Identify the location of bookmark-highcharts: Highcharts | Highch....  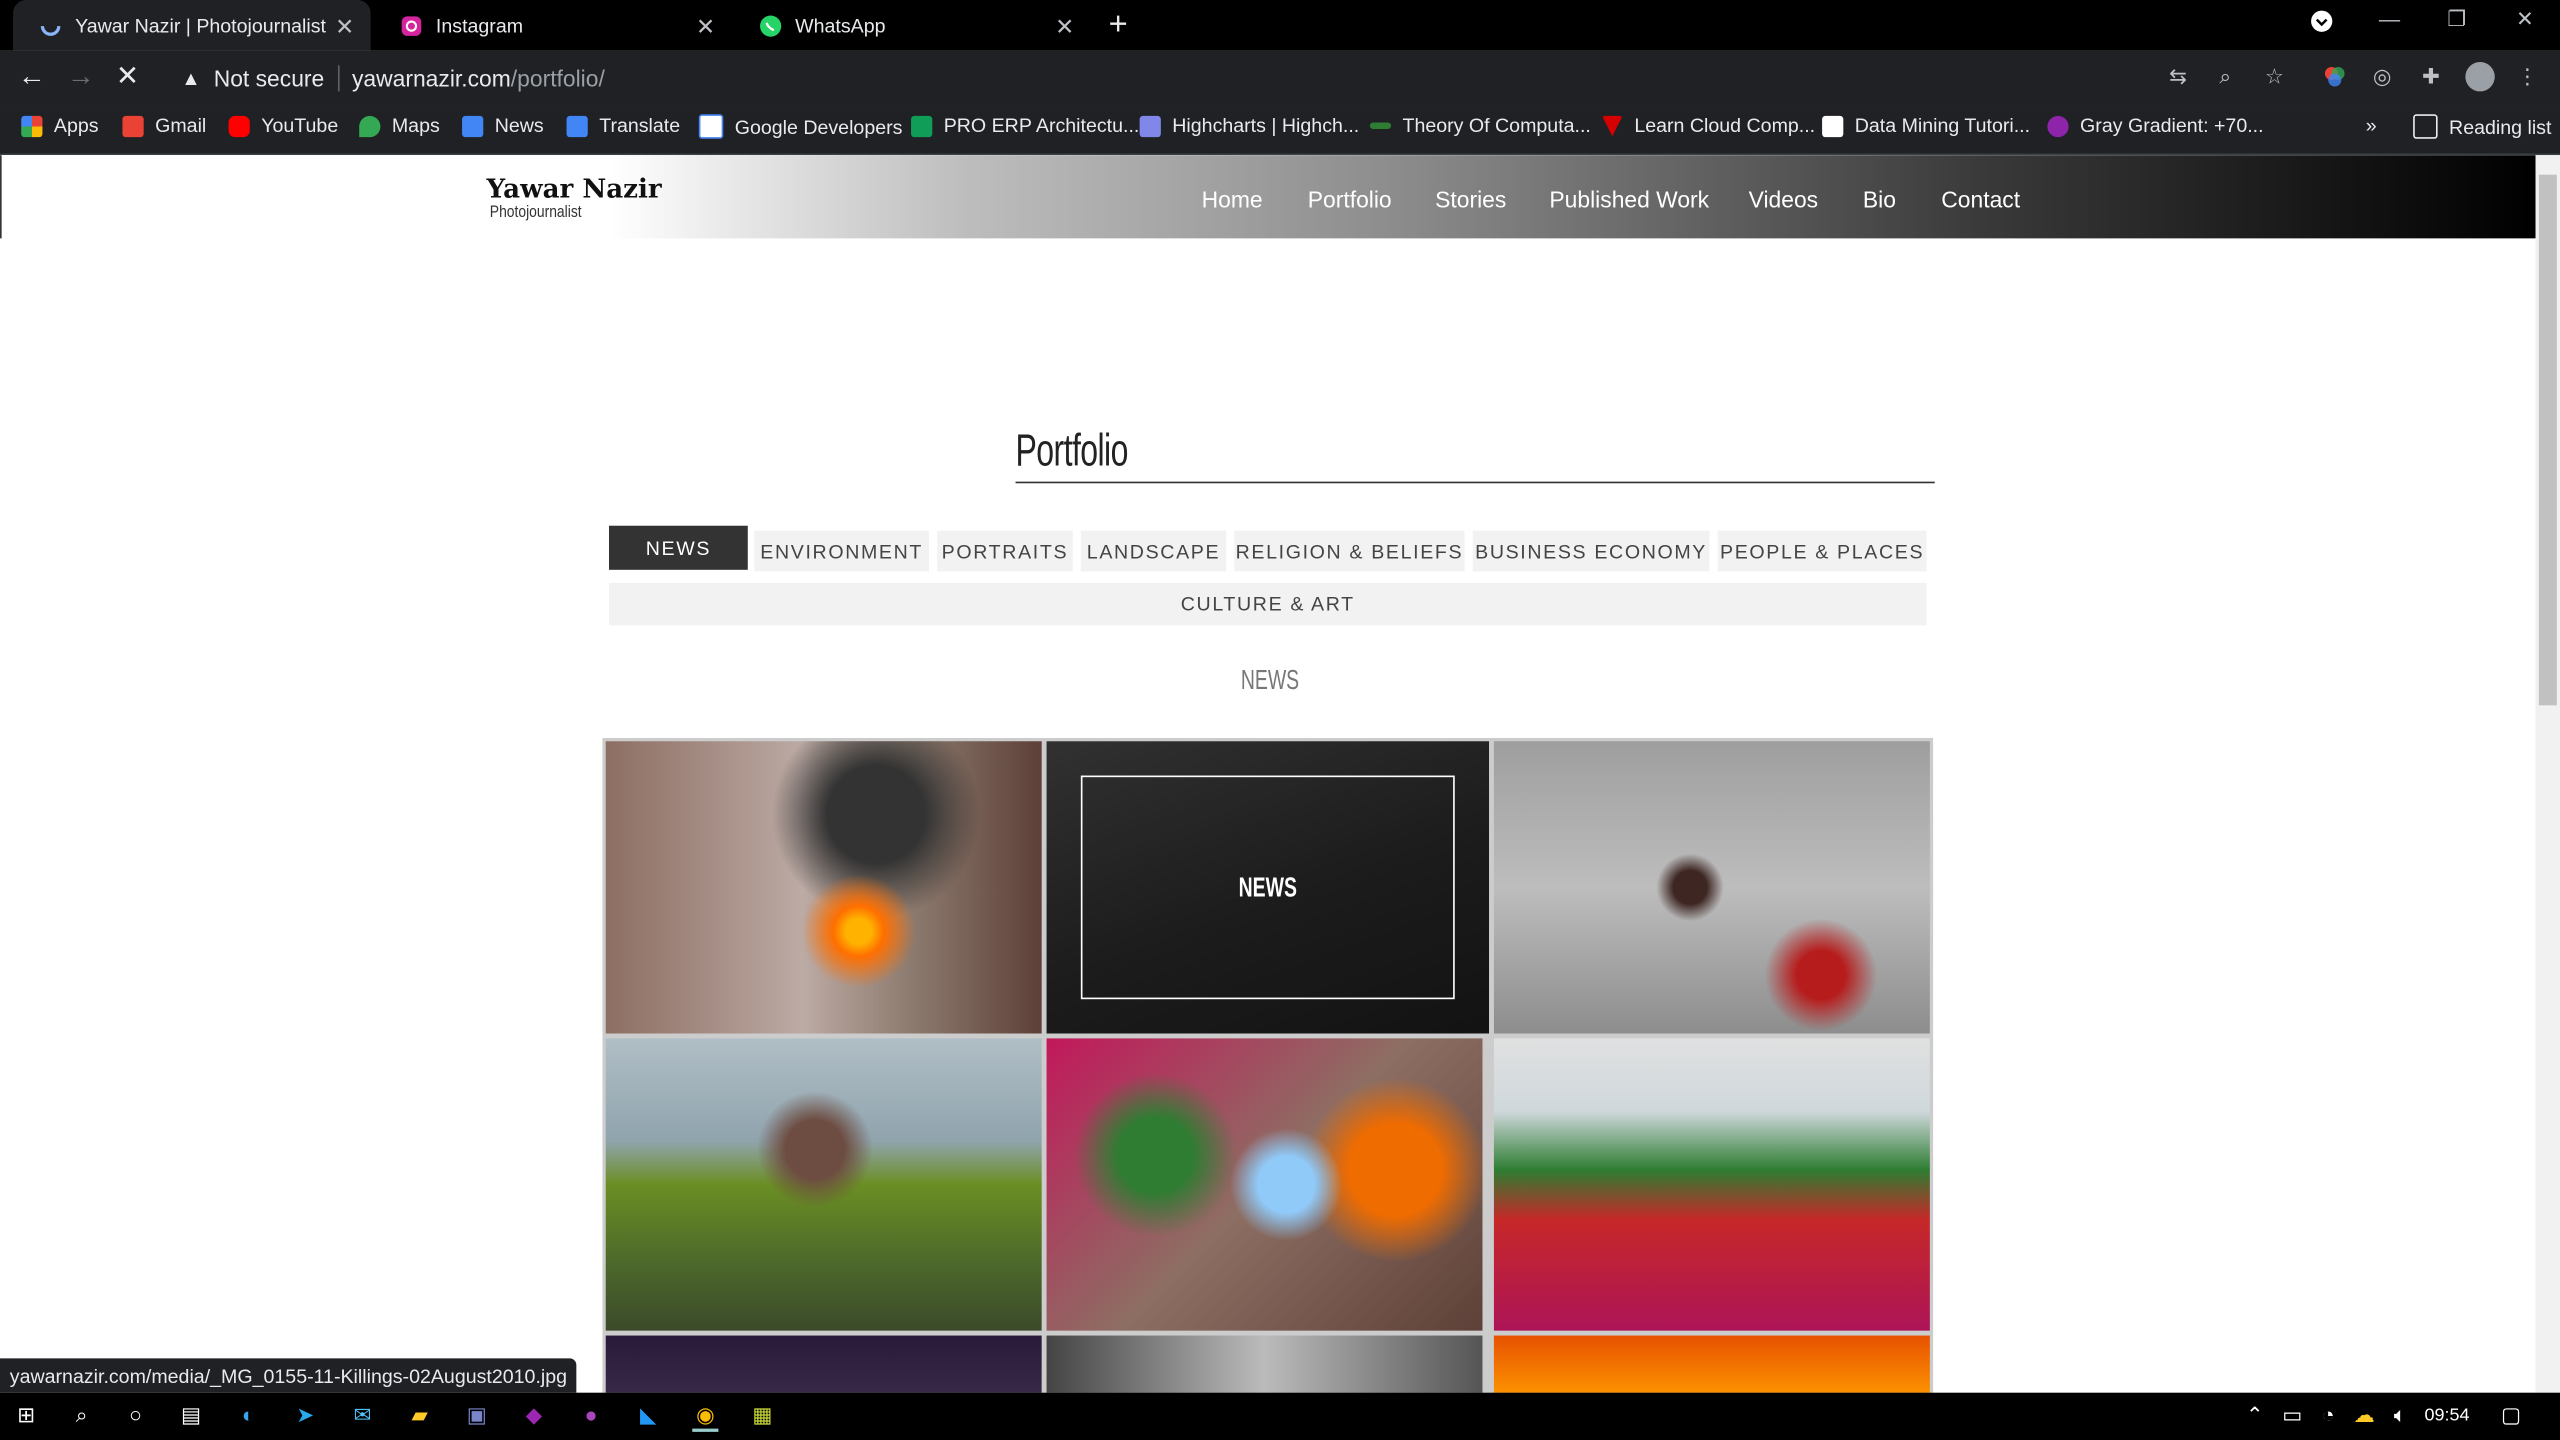
(1249, 125).